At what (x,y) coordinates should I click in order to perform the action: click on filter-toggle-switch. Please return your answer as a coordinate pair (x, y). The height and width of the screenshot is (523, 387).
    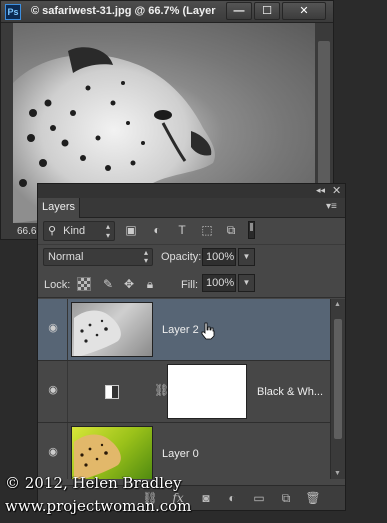
    Looking at the image, I should click on (251, 230).